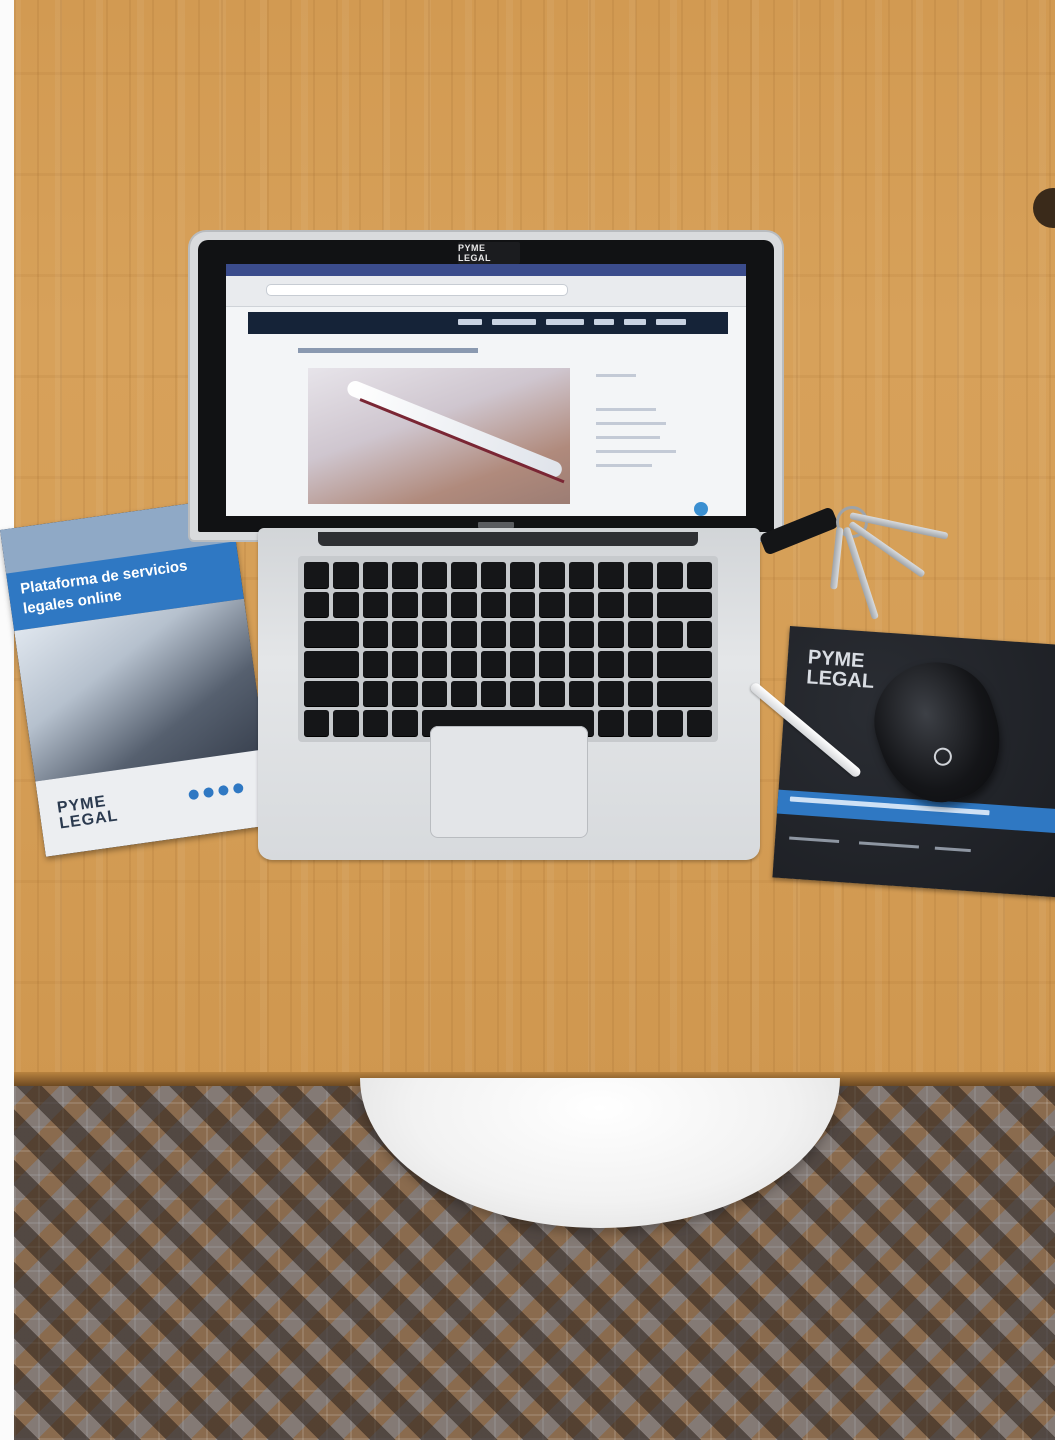 This screenshot has width=1055, height=1440. I want to click on address-bar, so click(417, 290).